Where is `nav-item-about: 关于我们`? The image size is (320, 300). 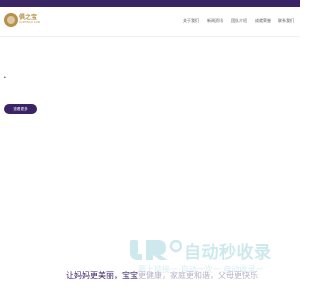 nav-item-about: 关于我们 is located at coordinates (191, 22).